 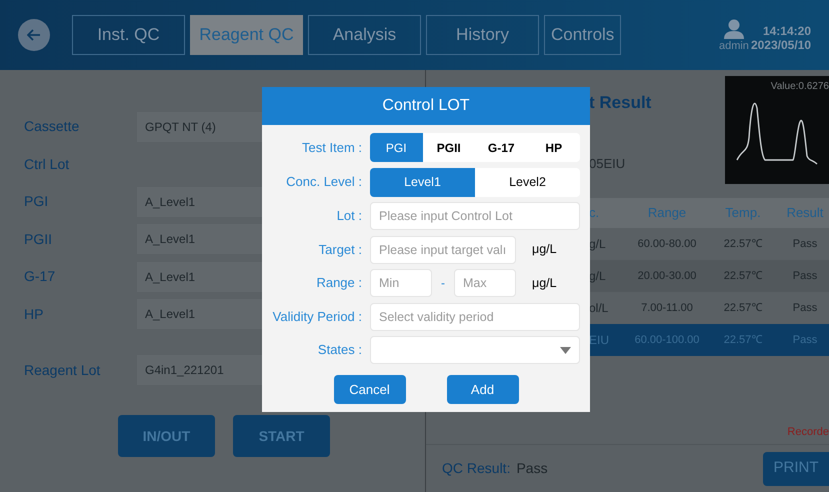 What do you see at coordinates (332, 147) in the screenshot?
I see `field-label: Test Item :` at bounding box center [332, 147].